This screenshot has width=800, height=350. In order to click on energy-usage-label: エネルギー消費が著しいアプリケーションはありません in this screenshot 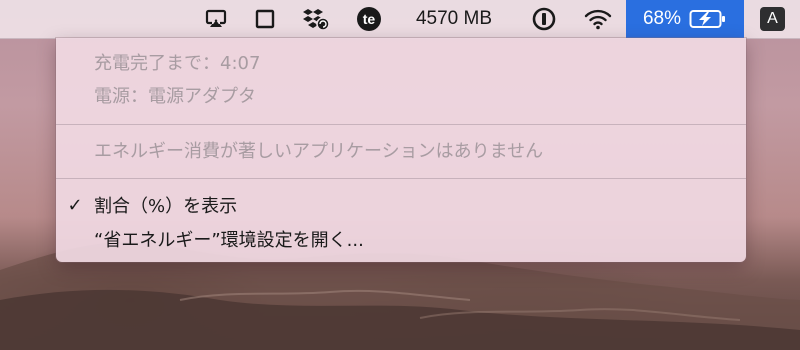, I will do `click(319, 151)`.